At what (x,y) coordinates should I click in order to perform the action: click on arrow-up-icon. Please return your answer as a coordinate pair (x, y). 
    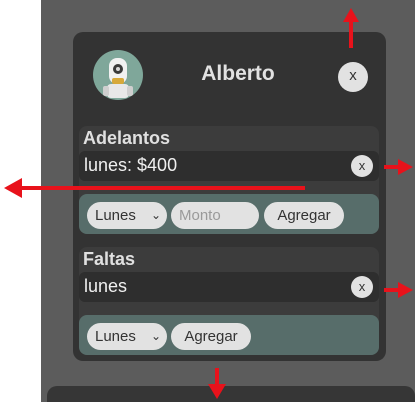
    Looking at the image, I should click on (351, 28).